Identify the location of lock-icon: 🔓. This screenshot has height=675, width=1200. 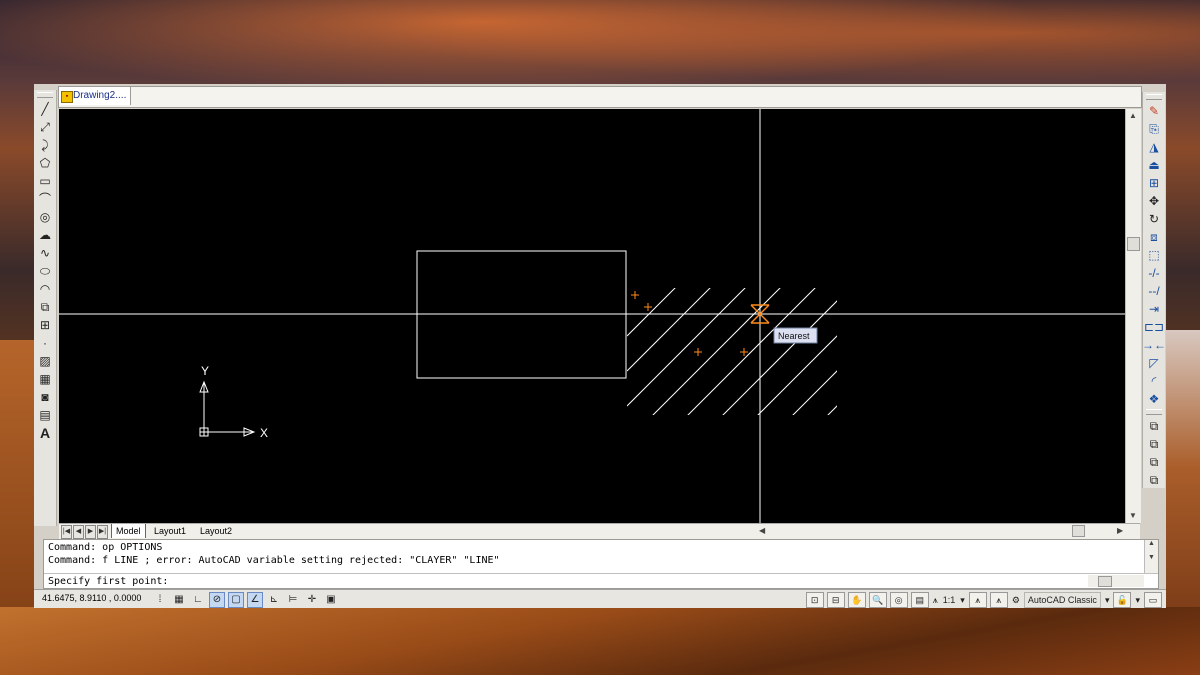
(1122, 600).